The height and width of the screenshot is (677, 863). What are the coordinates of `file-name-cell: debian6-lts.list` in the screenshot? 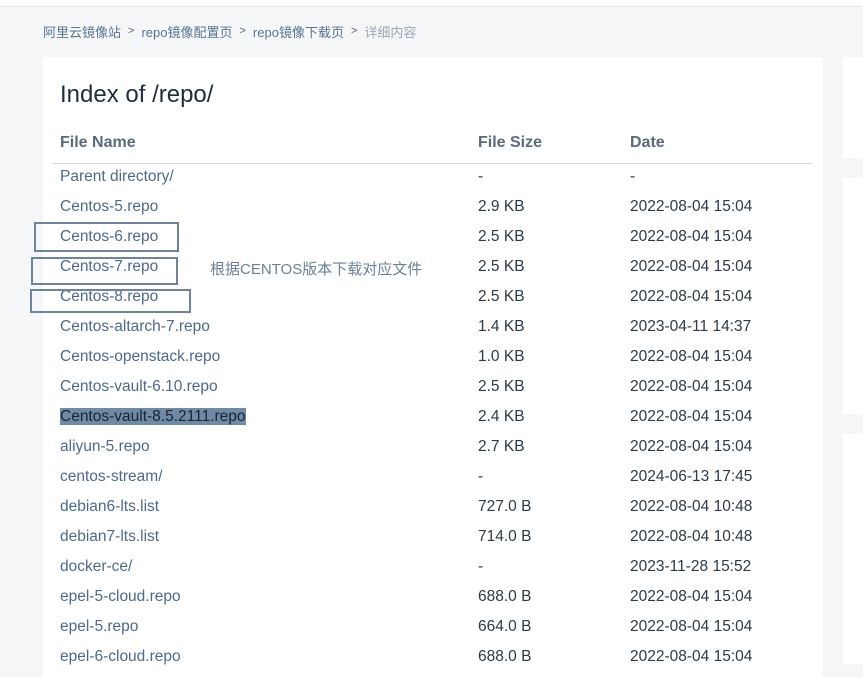 It's located at (109, 507).